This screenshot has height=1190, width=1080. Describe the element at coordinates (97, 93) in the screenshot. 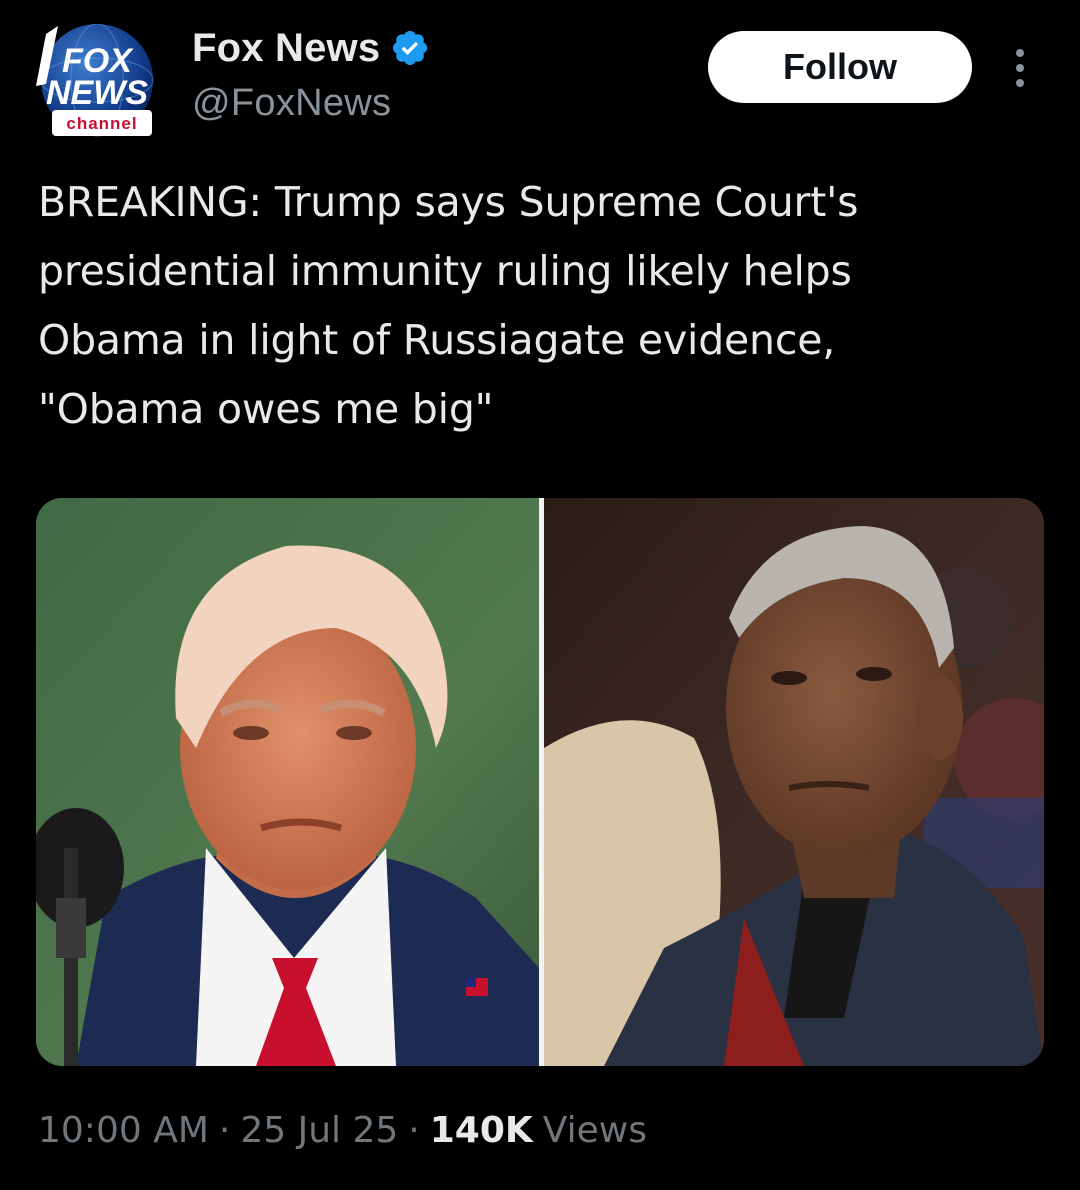

I see `logo-news-text: NEWS` at that location.